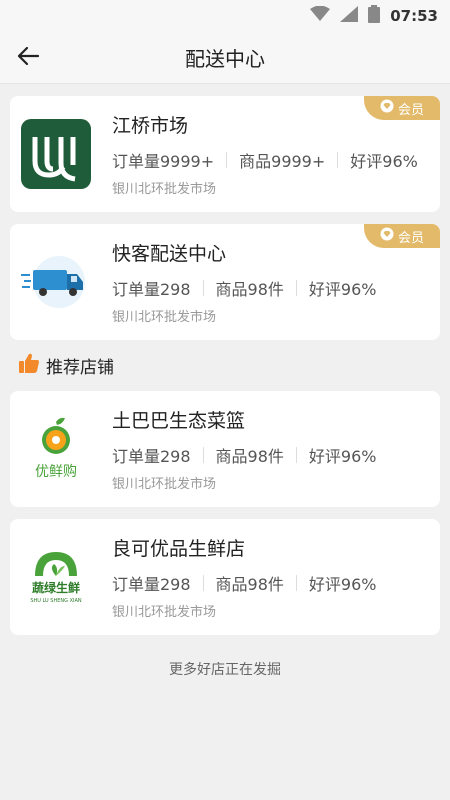 This screenshot has height=800, width=450. What do you see at coordinates (56, 282) in the screenshot?
I see `delivery-truck-logo` at bounding box center [56, 282].